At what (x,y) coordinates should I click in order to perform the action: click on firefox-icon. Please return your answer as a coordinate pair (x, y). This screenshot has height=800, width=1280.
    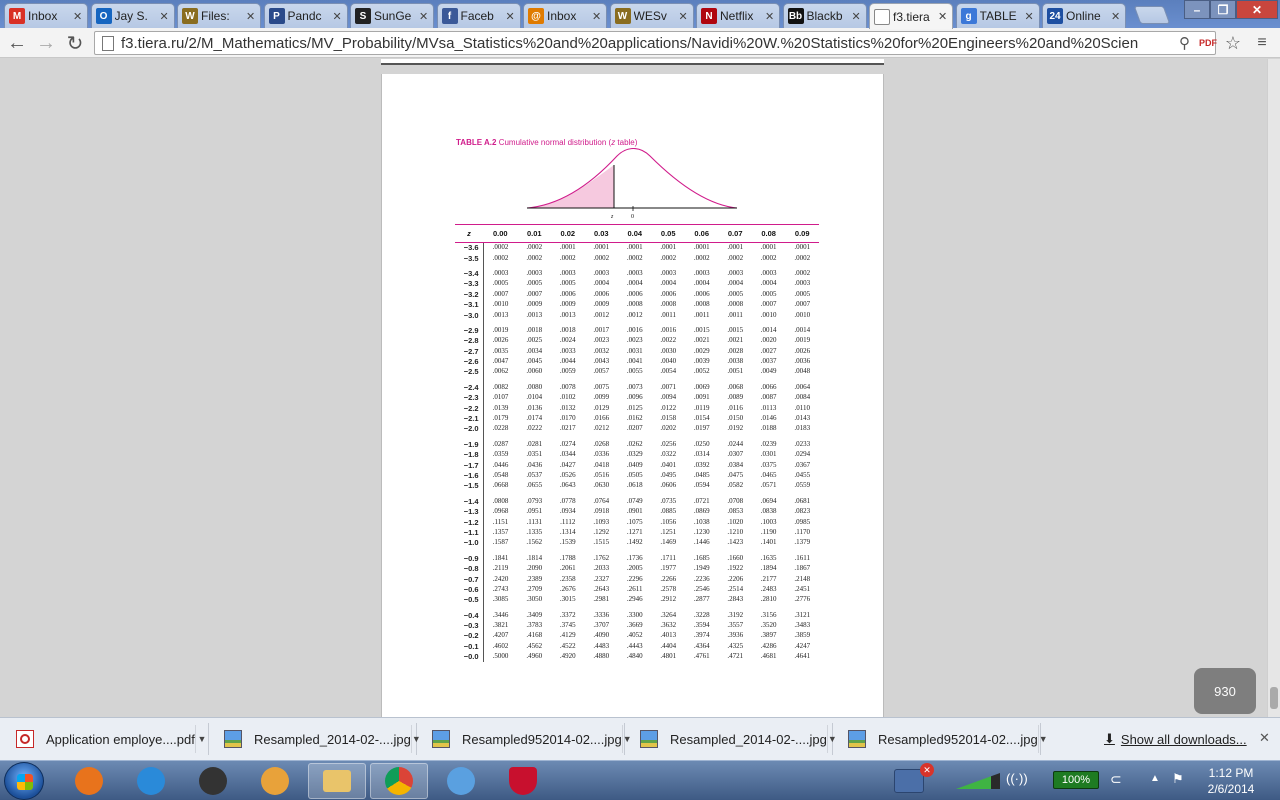
    Looking at the image, I should click on (89, 781).